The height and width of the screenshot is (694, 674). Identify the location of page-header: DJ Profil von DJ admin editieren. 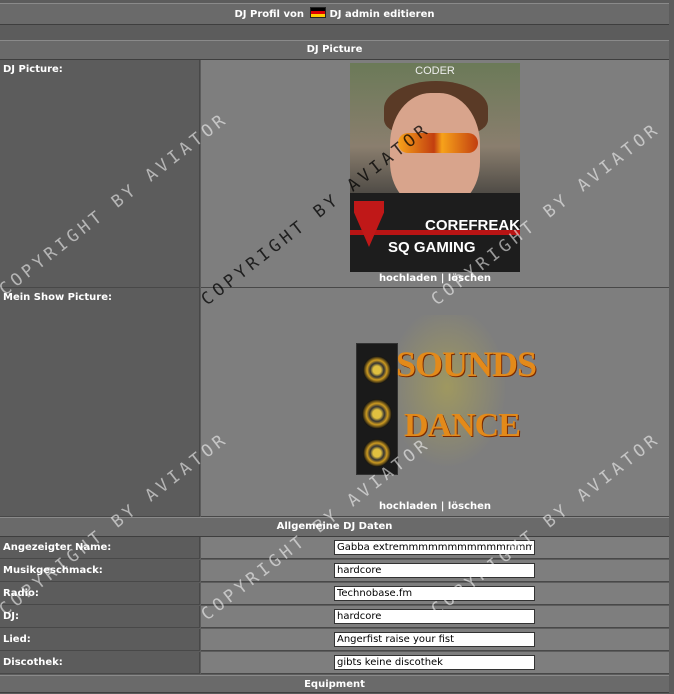
(334, 14).